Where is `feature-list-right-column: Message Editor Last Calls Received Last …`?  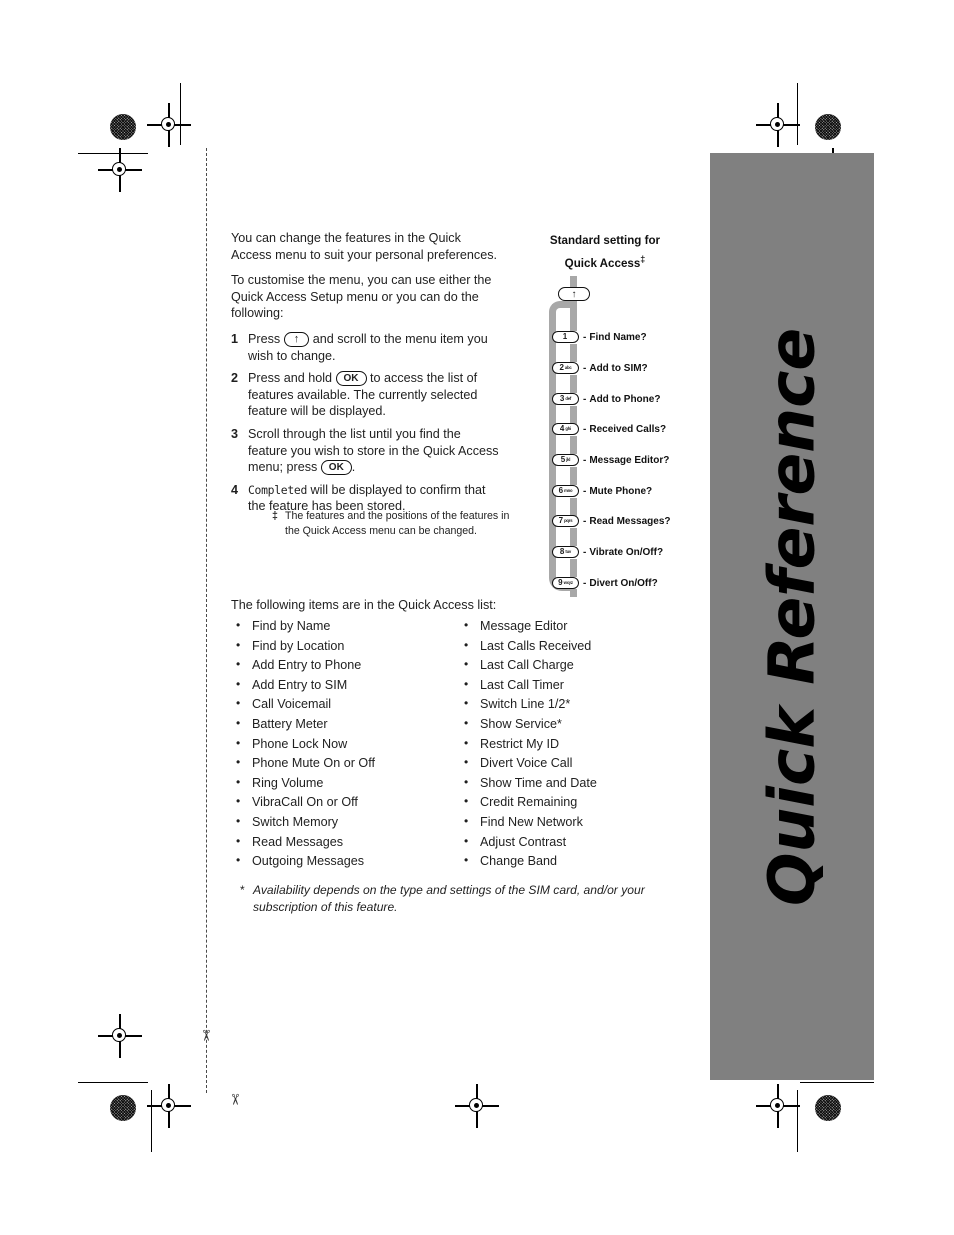
feature-list-right-column: Message Editor Last Calls Received Last … is located at coordinates (569, 744).